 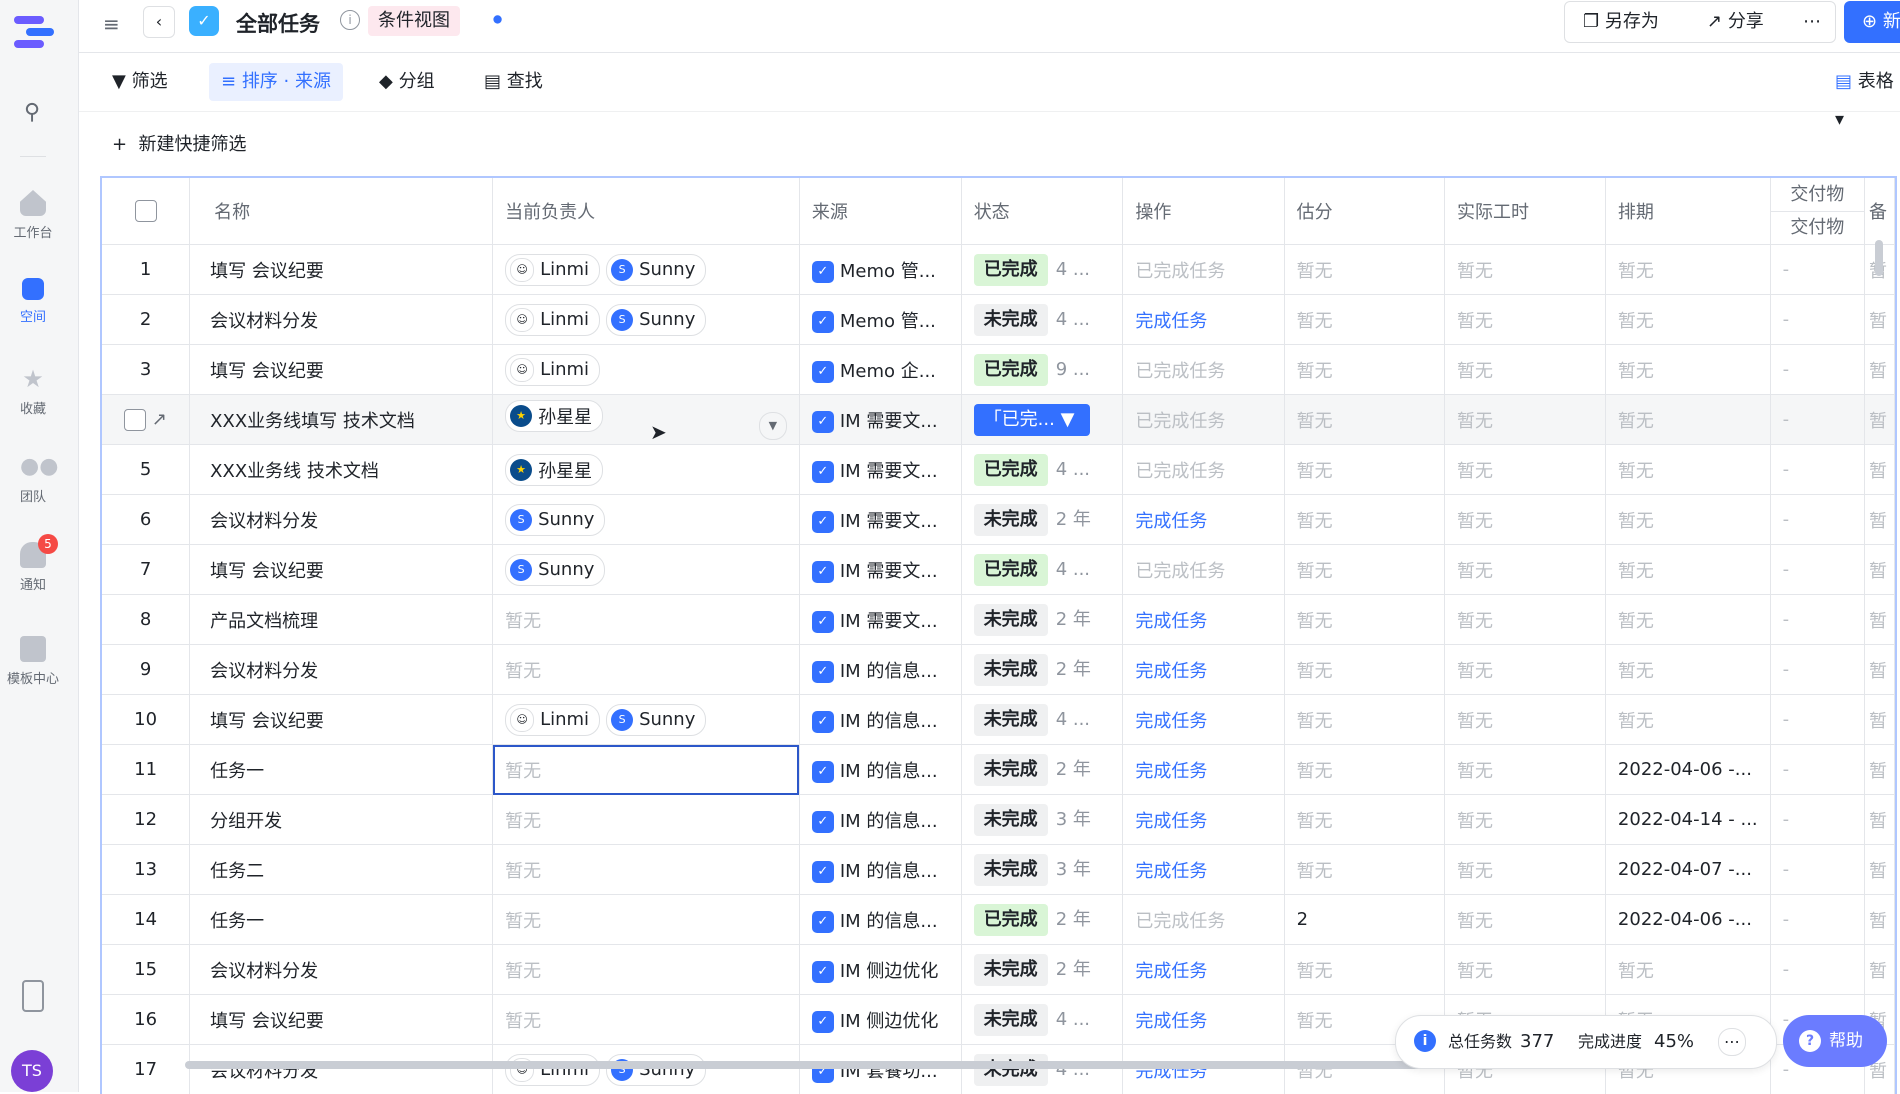 I want to click on estimate-cell: 2, so click(x=1364, y=920).